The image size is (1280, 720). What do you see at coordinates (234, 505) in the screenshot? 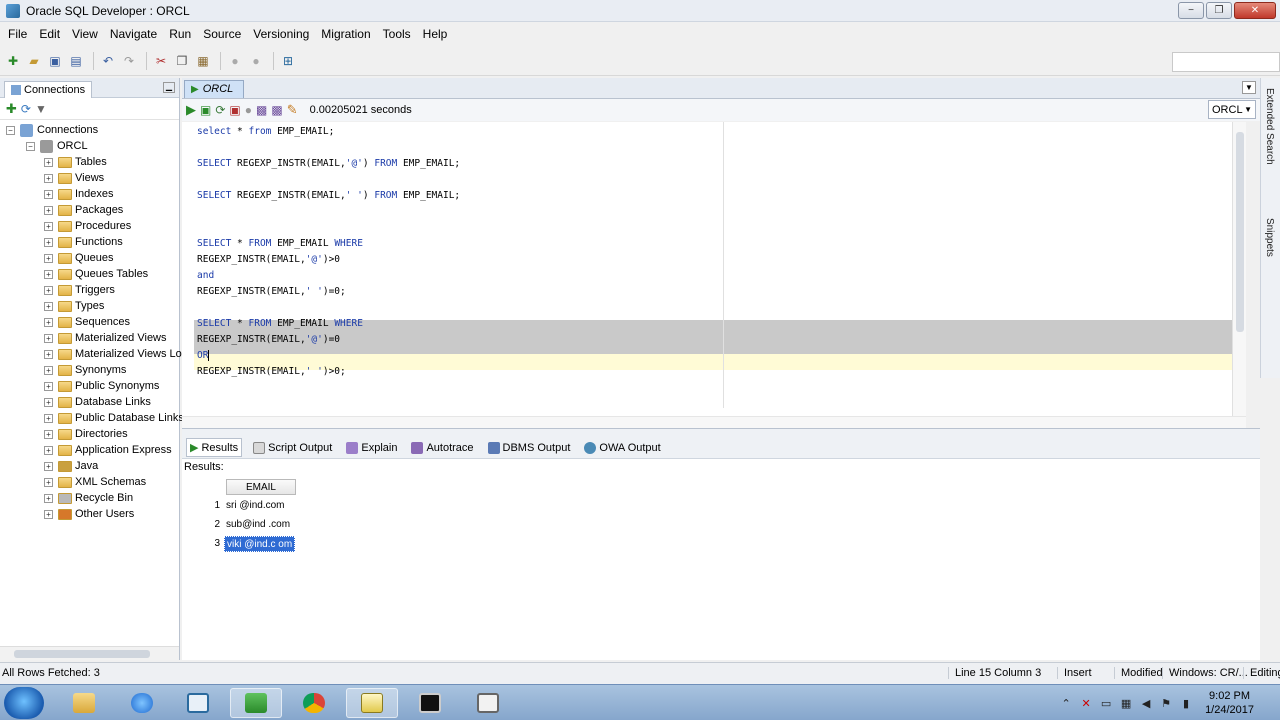
I see `table-row: 1 sri @ind.com` at bounding box center [234, 505].